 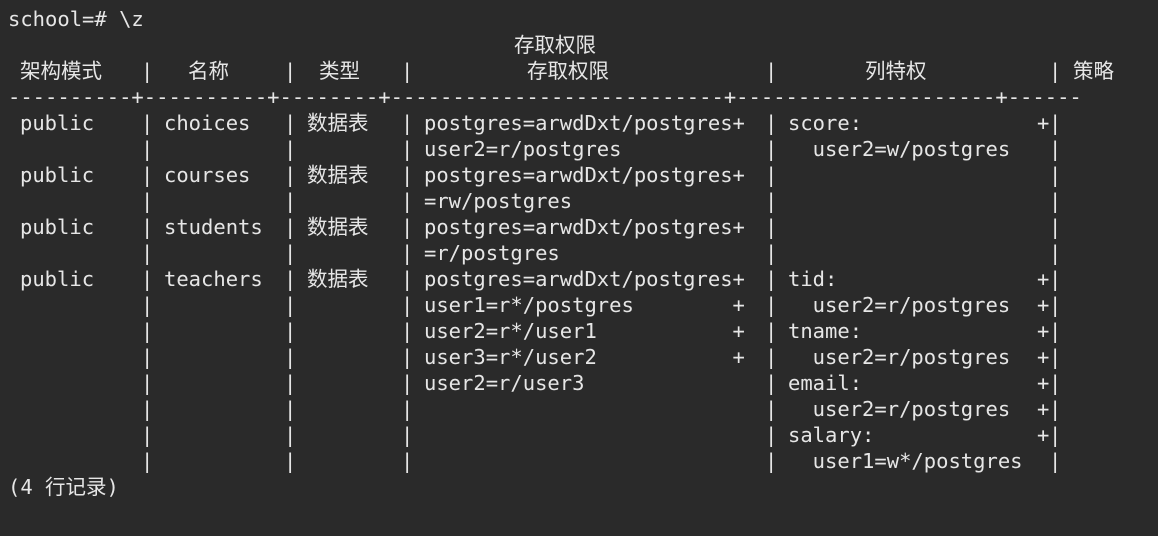 What do you see at coordinates (899, 409) in the screenshot?
I see `cell-column-privs: user2=r/postgres` at bounding box center [899, 409].